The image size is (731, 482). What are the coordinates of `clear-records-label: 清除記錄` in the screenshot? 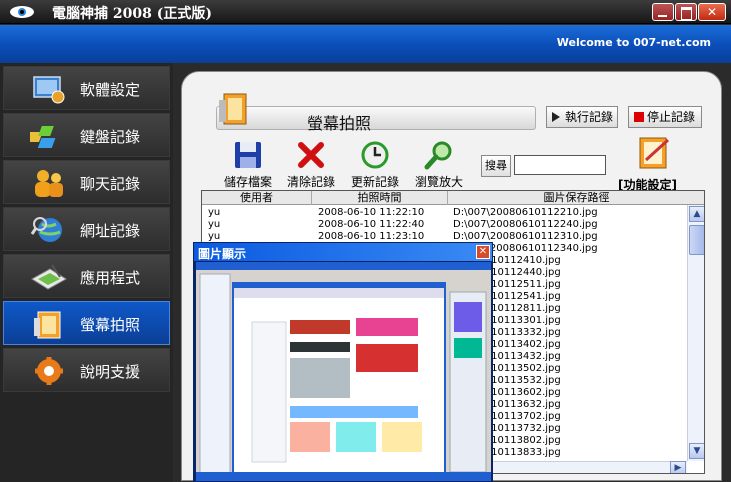 It's located at (310, 182).